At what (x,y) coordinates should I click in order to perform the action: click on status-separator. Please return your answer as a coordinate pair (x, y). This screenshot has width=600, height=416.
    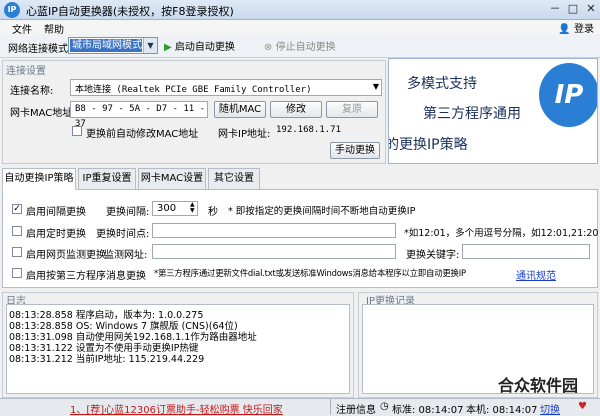
    Looking at the image, I should click on (330, 407).